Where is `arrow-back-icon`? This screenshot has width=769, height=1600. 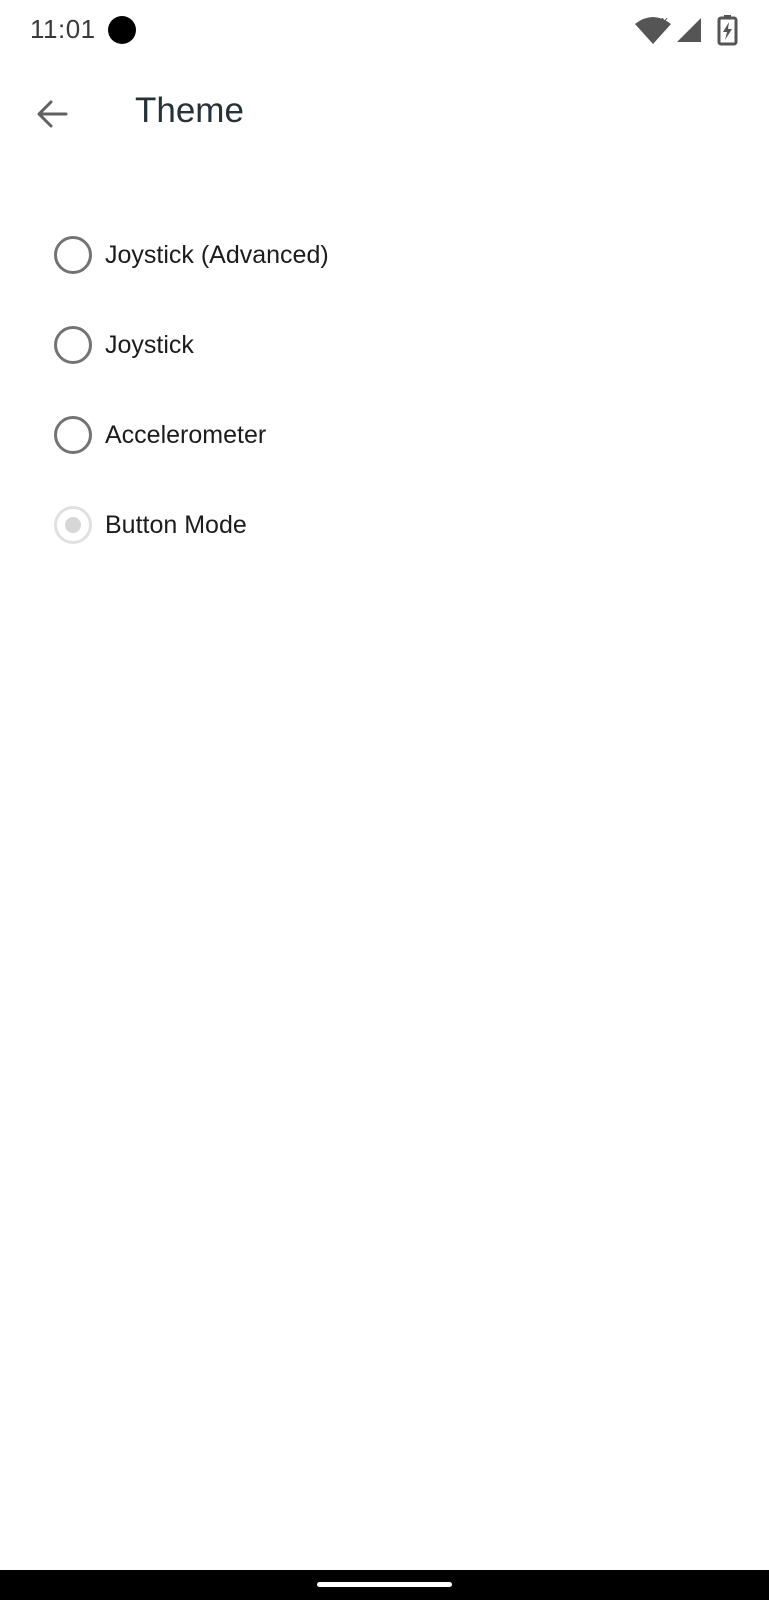 arrow-back-icon is located at coordinates (52, 114).